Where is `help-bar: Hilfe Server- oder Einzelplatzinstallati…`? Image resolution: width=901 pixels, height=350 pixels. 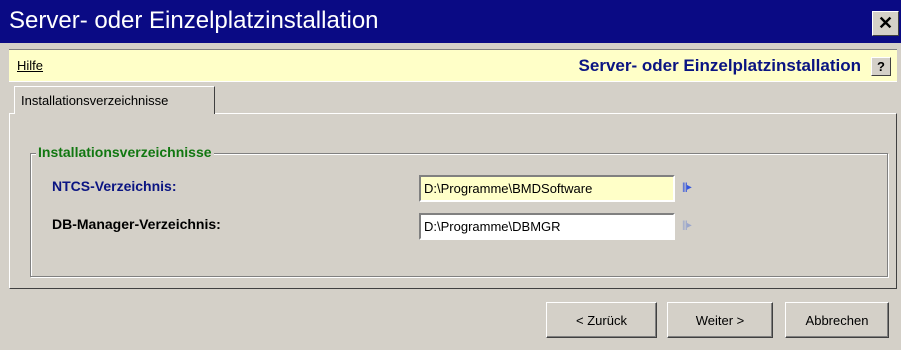 help-bar: Hilfe Server- oder Einzelplatzinstallati… is located at coordinates (453, 65).